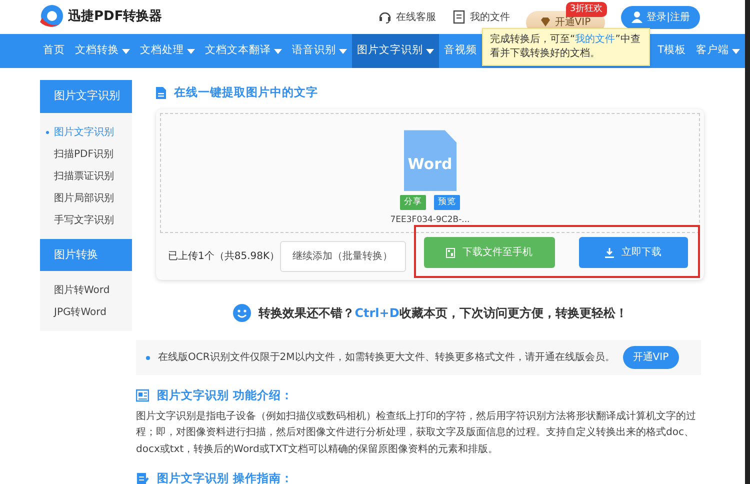 The height and width of the screenshot is (484, 750). Describe the element at coordinates (407, 17) in the screenshot. I see `header-link: 在线客服` at that location.